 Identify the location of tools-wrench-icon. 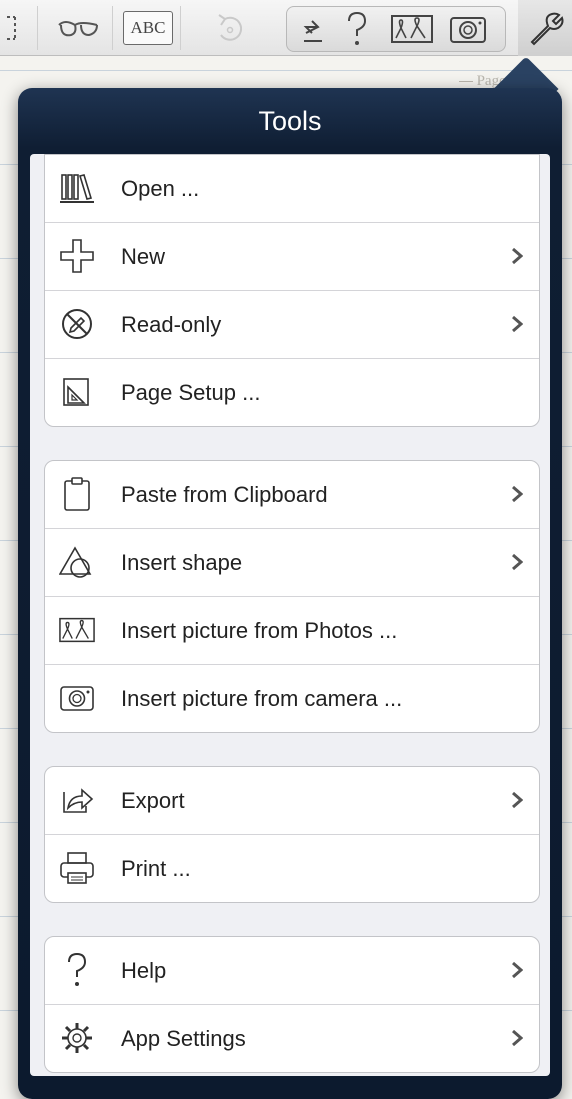
(547, 29).